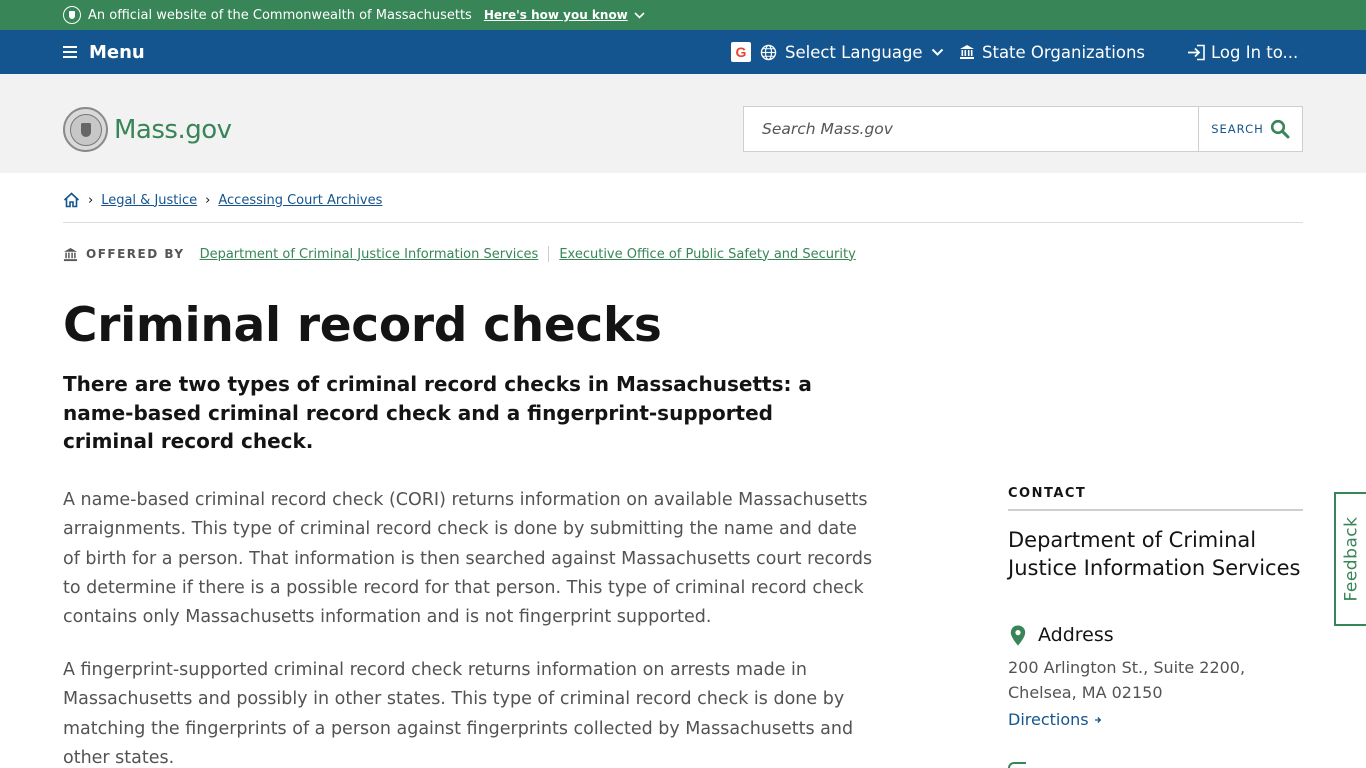  Describe the element at coordinates (300, 200) in the screenshot. I see `breadcrumb-court-archives: Accessing Court Archives` at that location.